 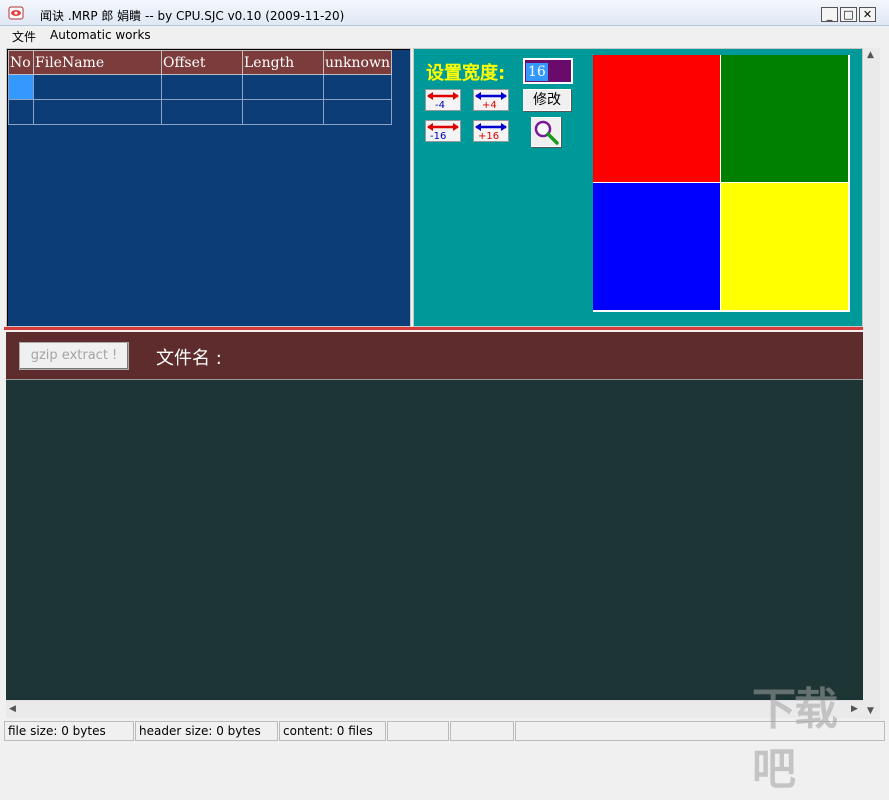 What do you see at coordinates (870, 55) in the screenshot?
I see `scroll-up-icon: ▲` at bounding box center [870, 55].